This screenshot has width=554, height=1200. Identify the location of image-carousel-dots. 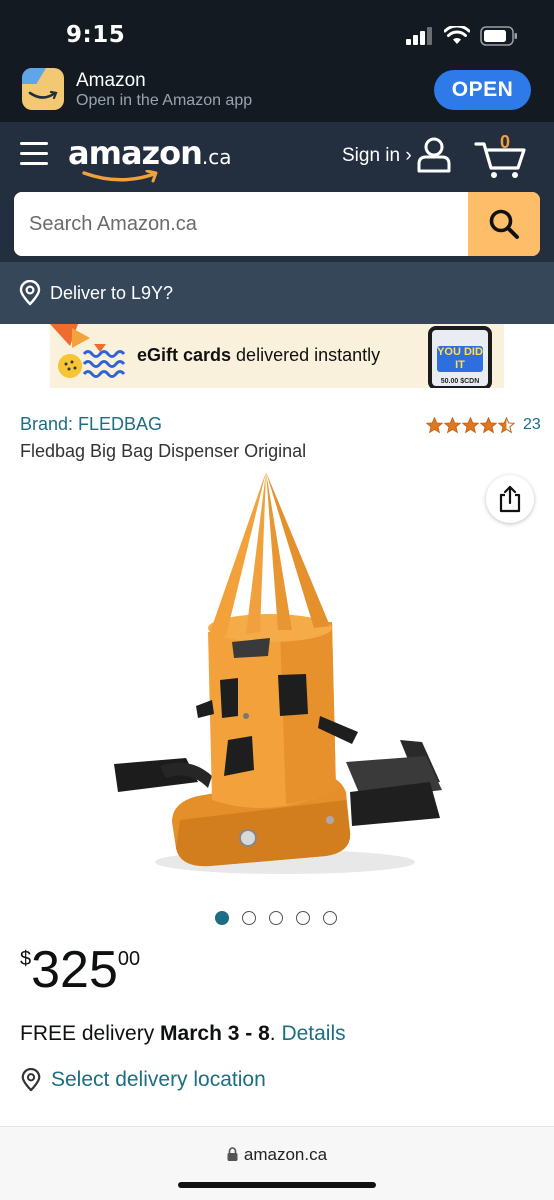
(276, 918).